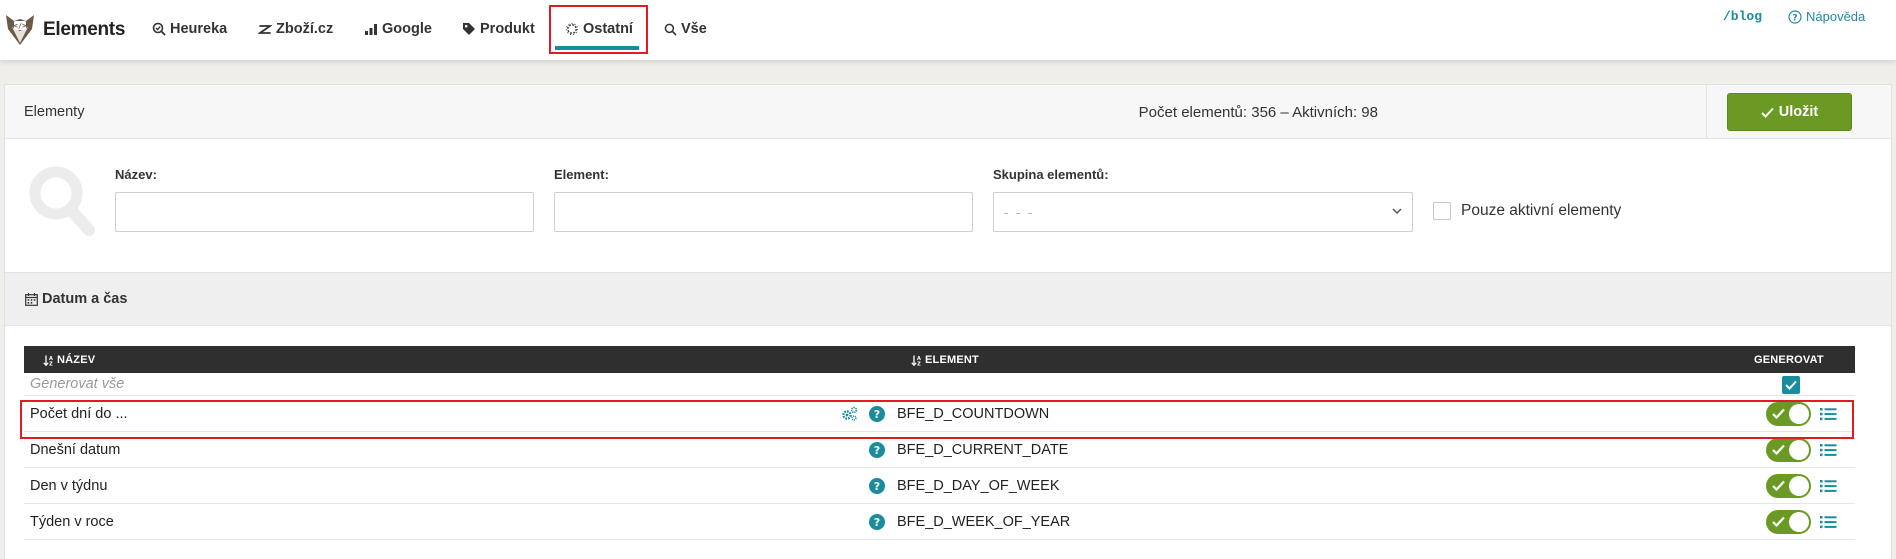 Image resolution: width=1896 pixels, height=559 pixels. I want to click on nav-zbozi: Zboží.cz, so click(295, 29).